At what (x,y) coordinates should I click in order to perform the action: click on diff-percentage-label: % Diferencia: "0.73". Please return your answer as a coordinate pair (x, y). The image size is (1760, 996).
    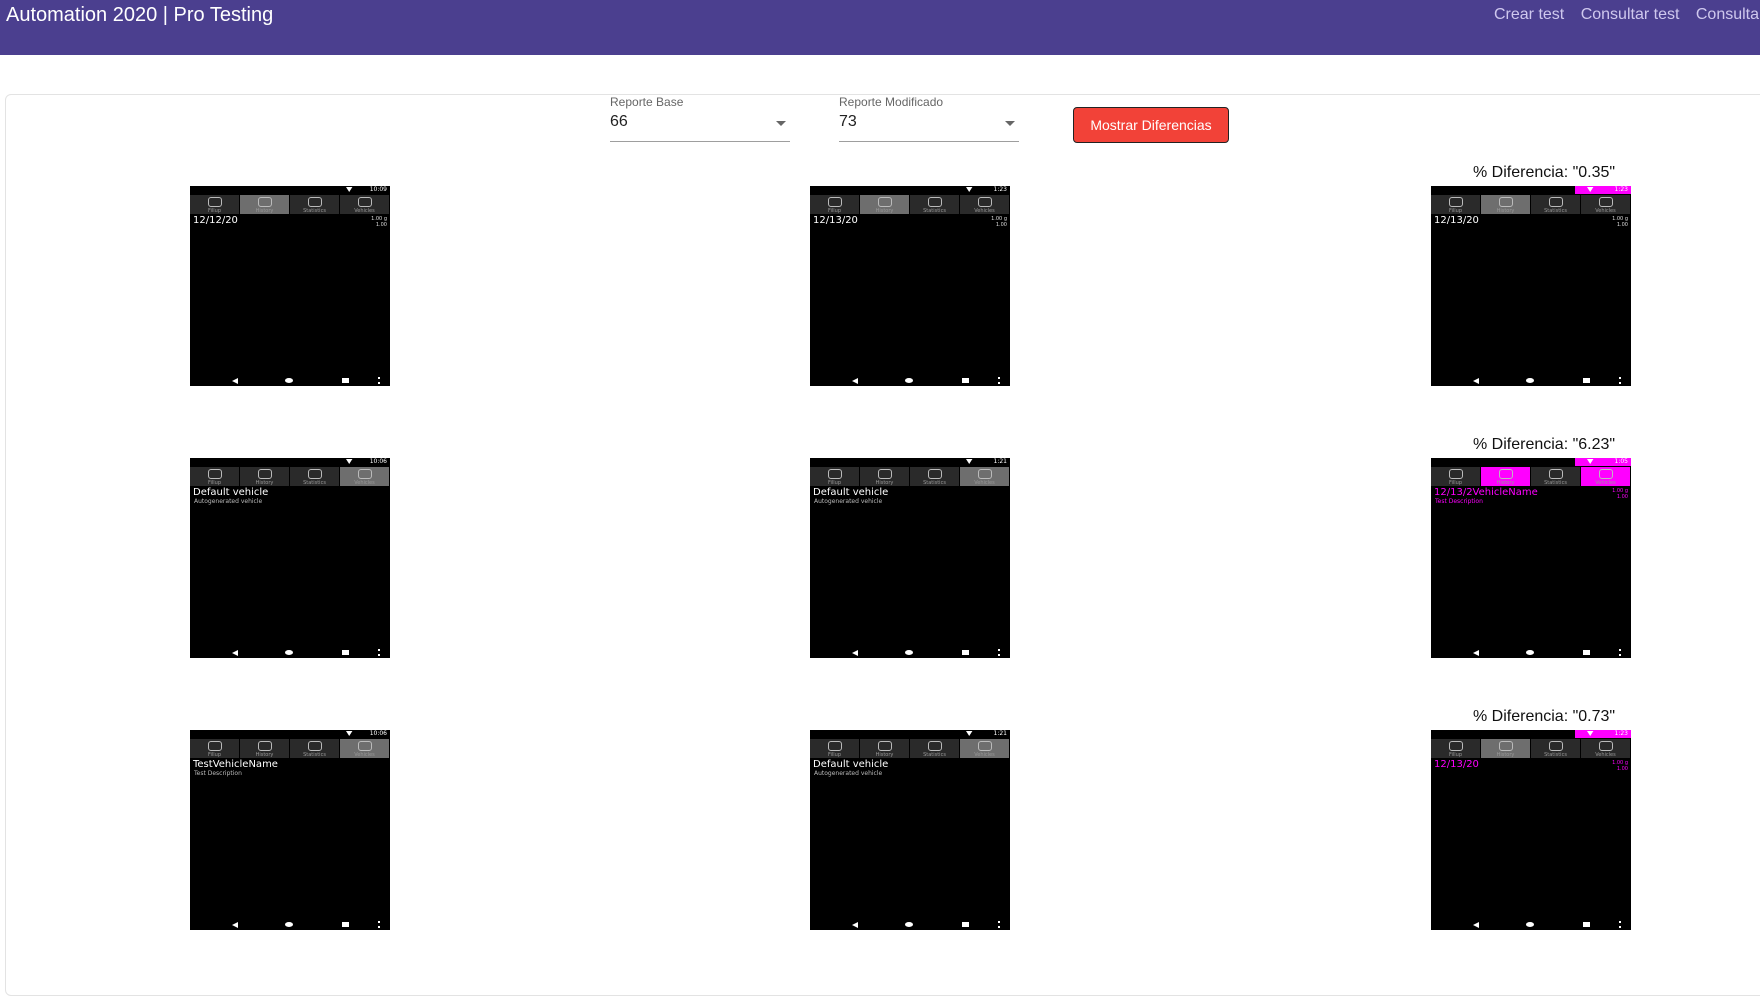
    Looking at the image, I should click on (1544, 716).